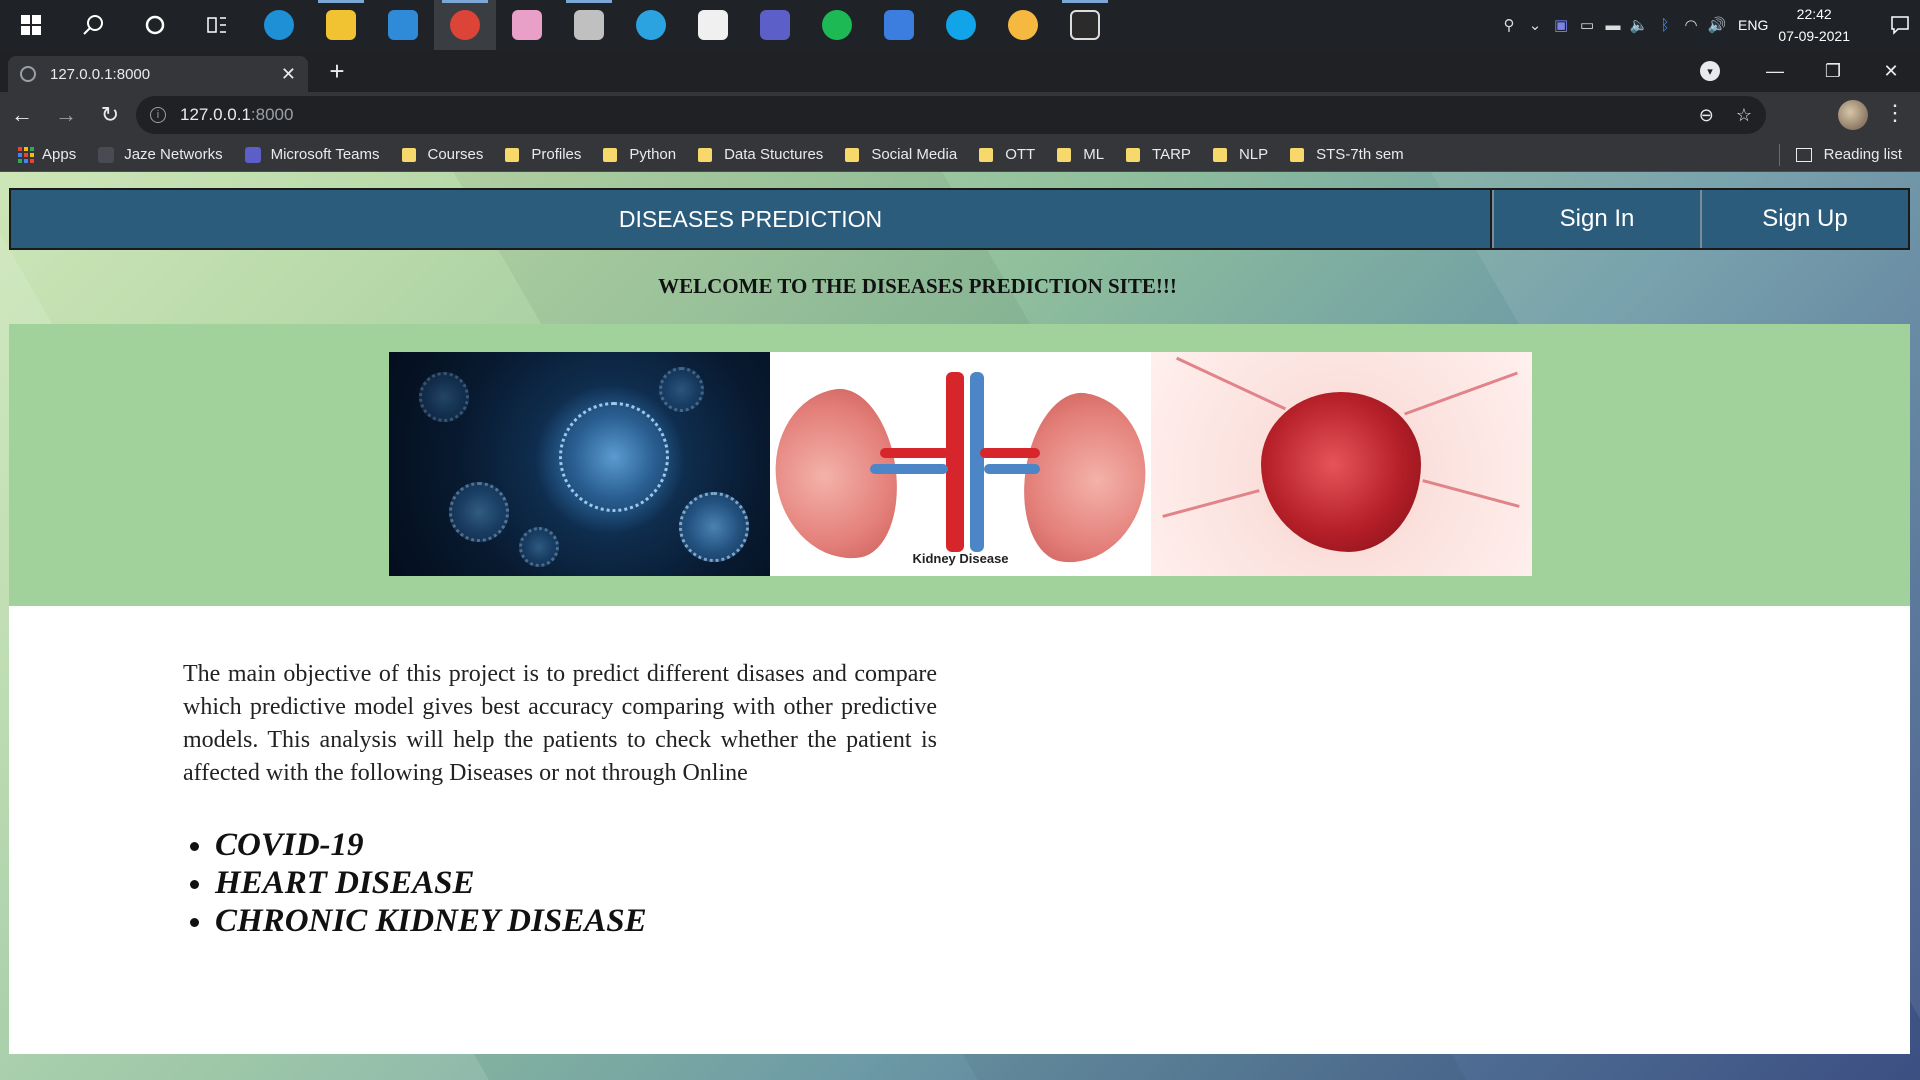  I want to click on bookmark-nlp: NLP, so click(1240, 154).